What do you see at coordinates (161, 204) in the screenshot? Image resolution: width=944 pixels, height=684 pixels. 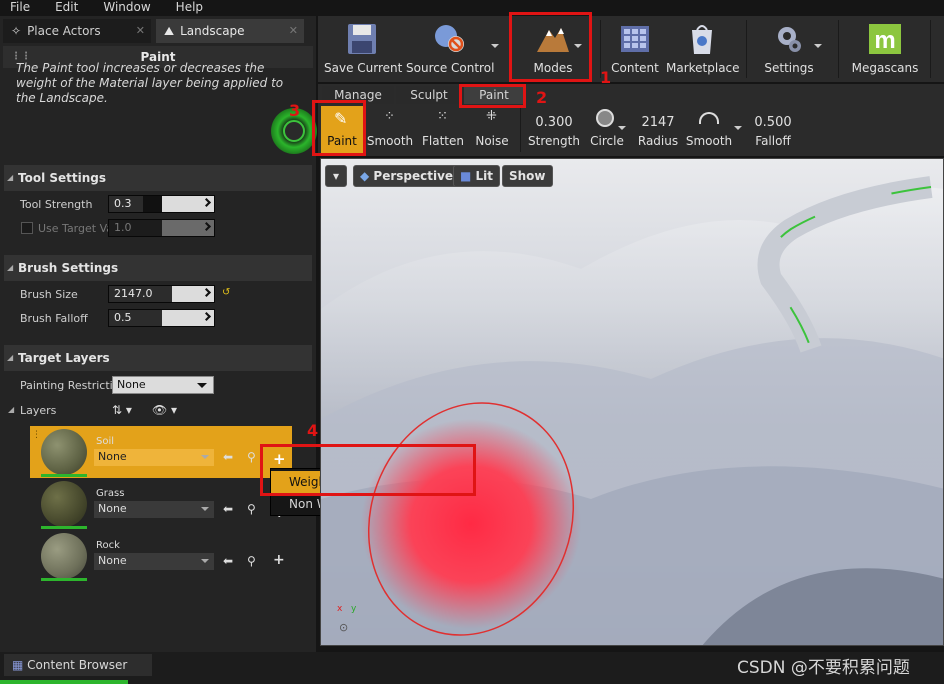 I see `tool-strength-field: 0.3` at bounding box center [161, 204].